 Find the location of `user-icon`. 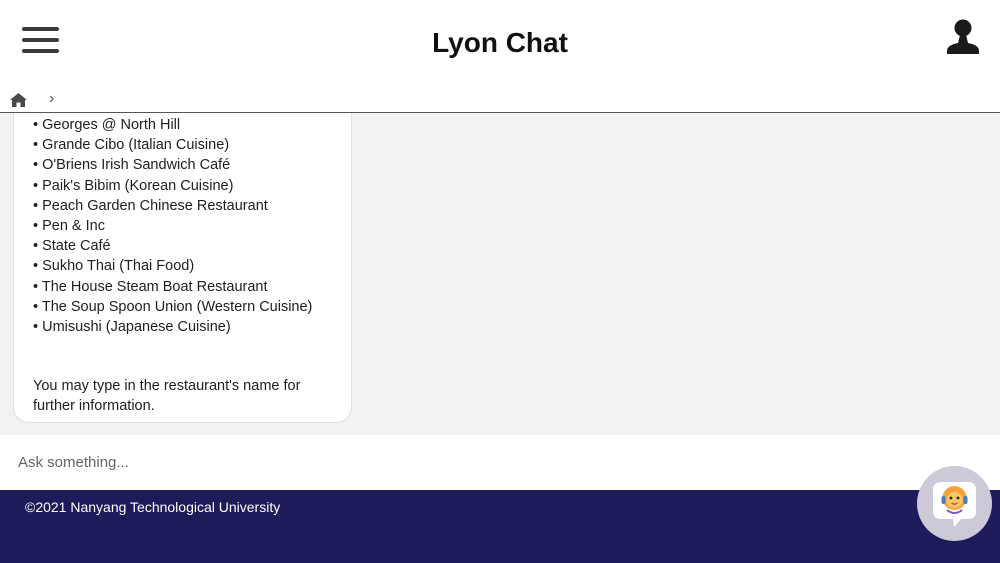

user-icon is located at coordinates (963, 37).